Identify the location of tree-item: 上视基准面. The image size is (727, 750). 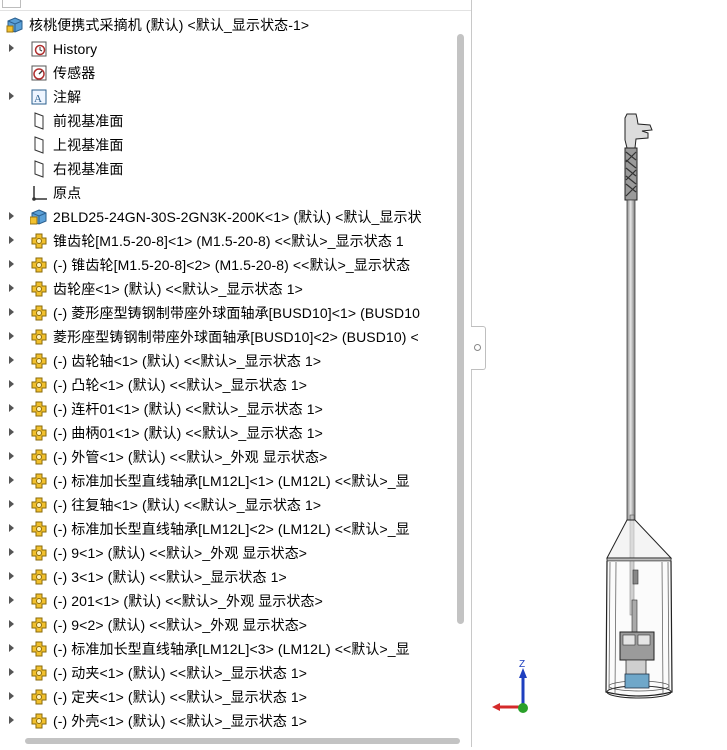
(226, 145).